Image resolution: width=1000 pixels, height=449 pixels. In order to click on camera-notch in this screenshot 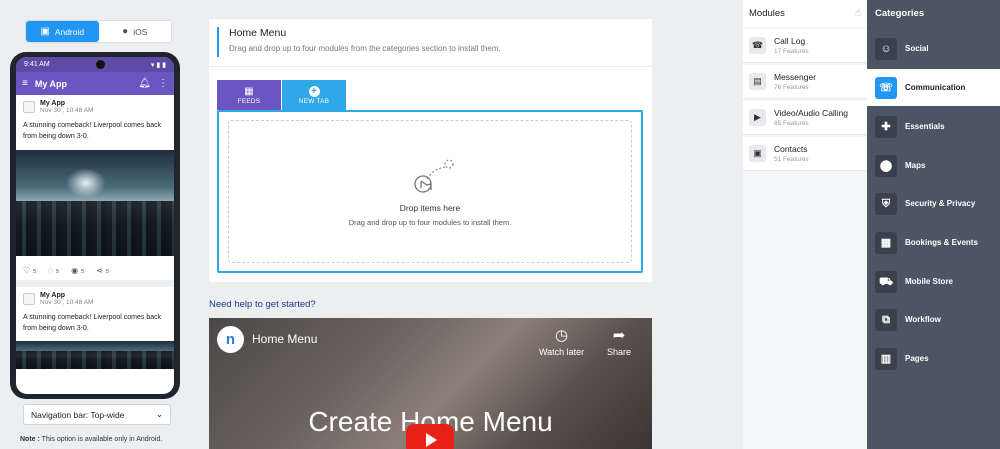, I will do `click(100, 64)`.